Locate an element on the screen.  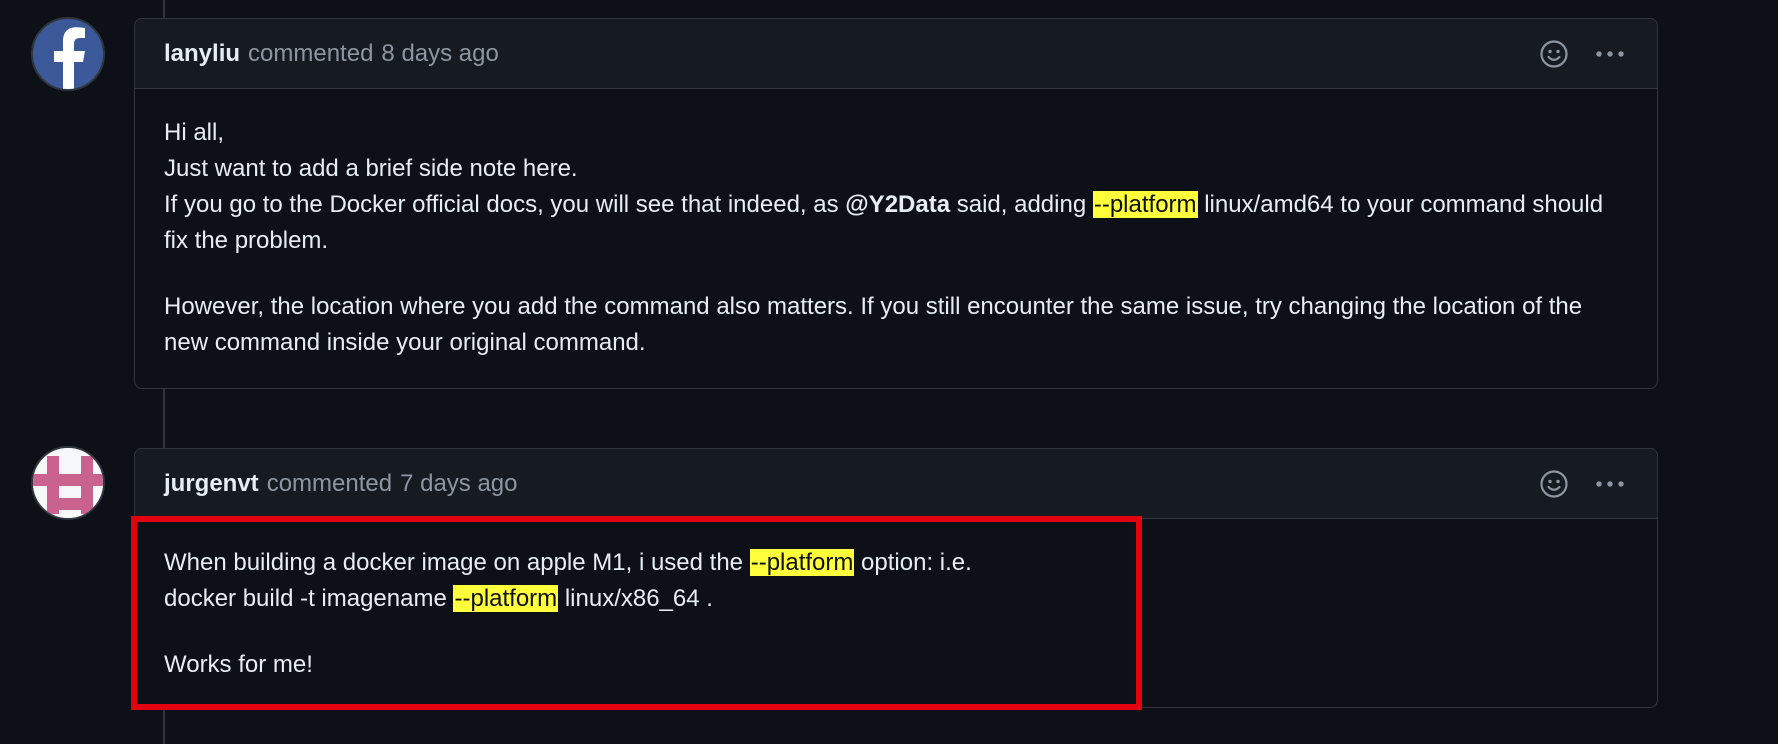
user-mention-link: @Y2Data is located at coordinates (897, 204).